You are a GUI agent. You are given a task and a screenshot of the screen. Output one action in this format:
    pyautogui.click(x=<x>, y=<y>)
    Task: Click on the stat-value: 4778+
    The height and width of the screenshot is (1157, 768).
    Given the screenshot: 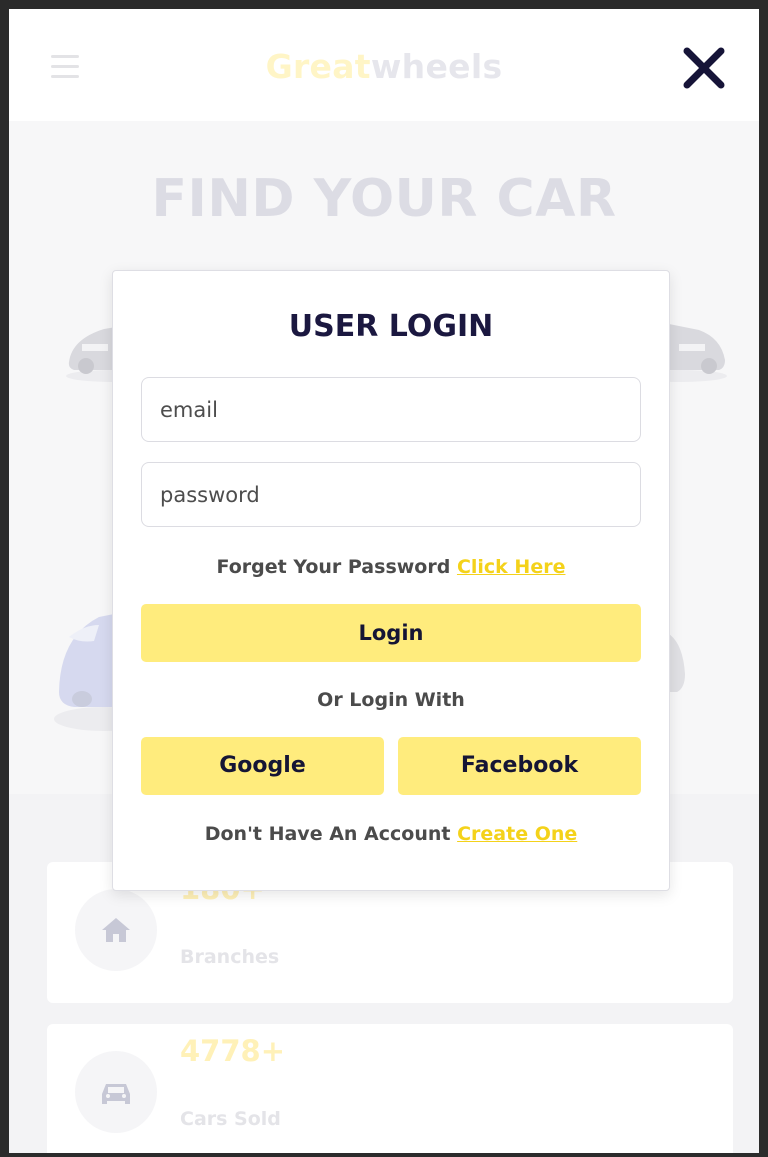 What is the action you would take?
    pyautogui.click(x=233, y=1051)
    